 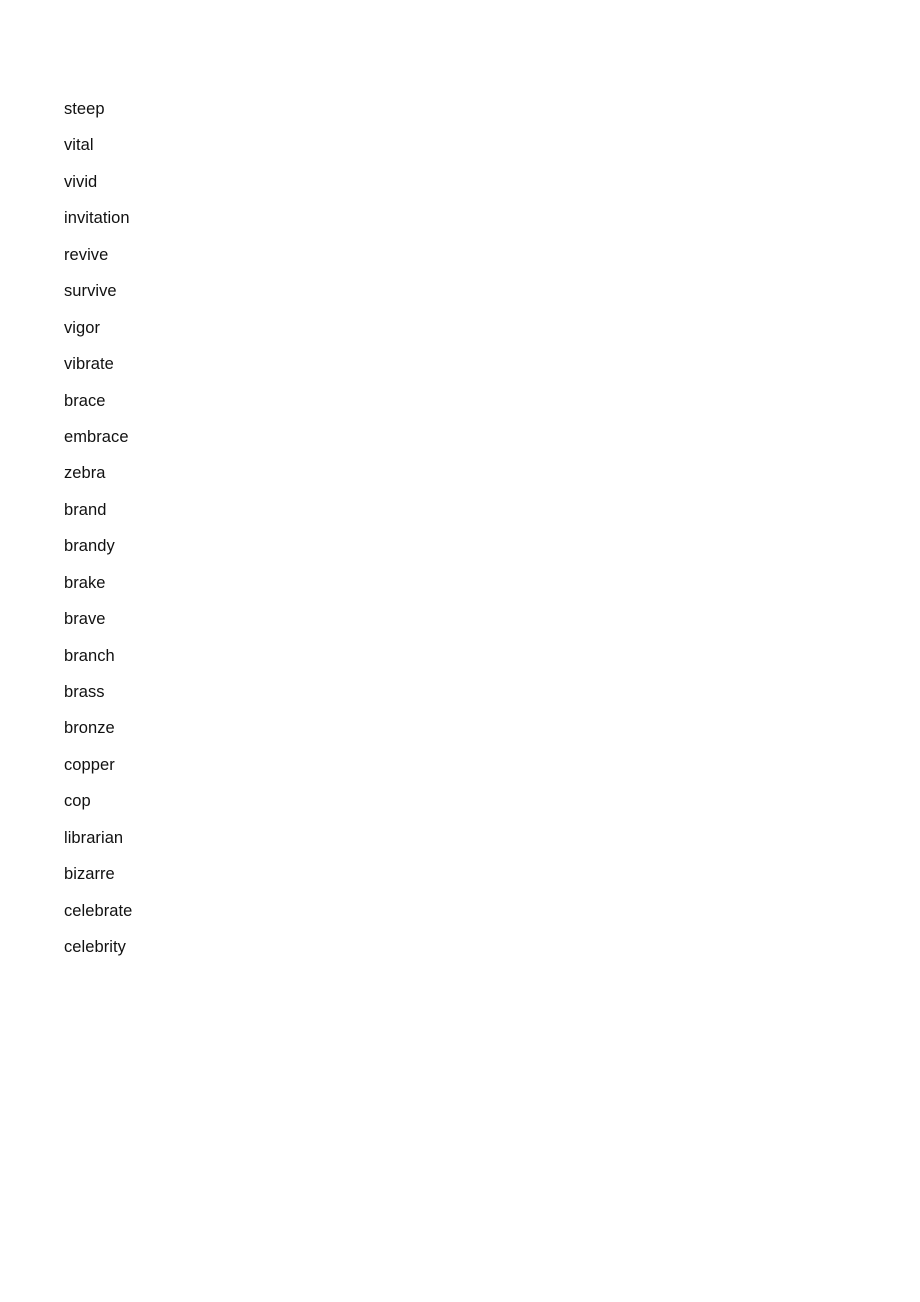 I want to click on word-list-item: vibrate, so click(x=89, y=364).